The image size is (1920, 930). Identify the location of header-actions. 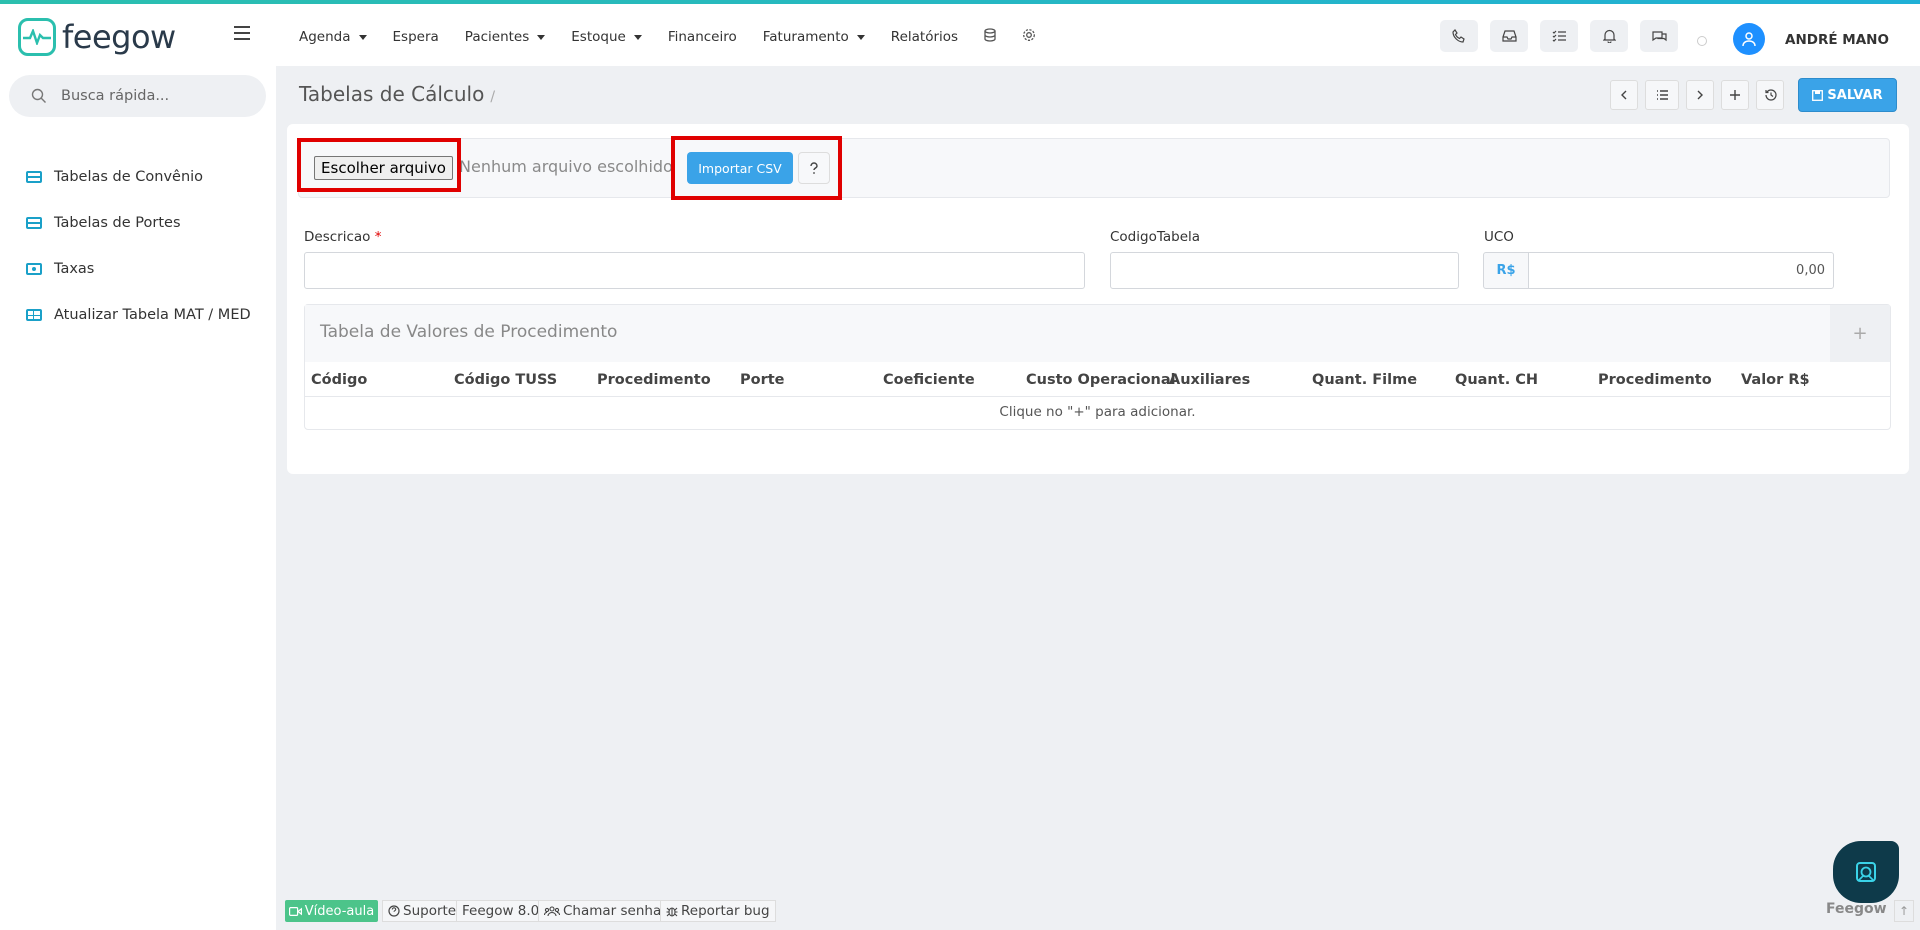
(1565, 36).